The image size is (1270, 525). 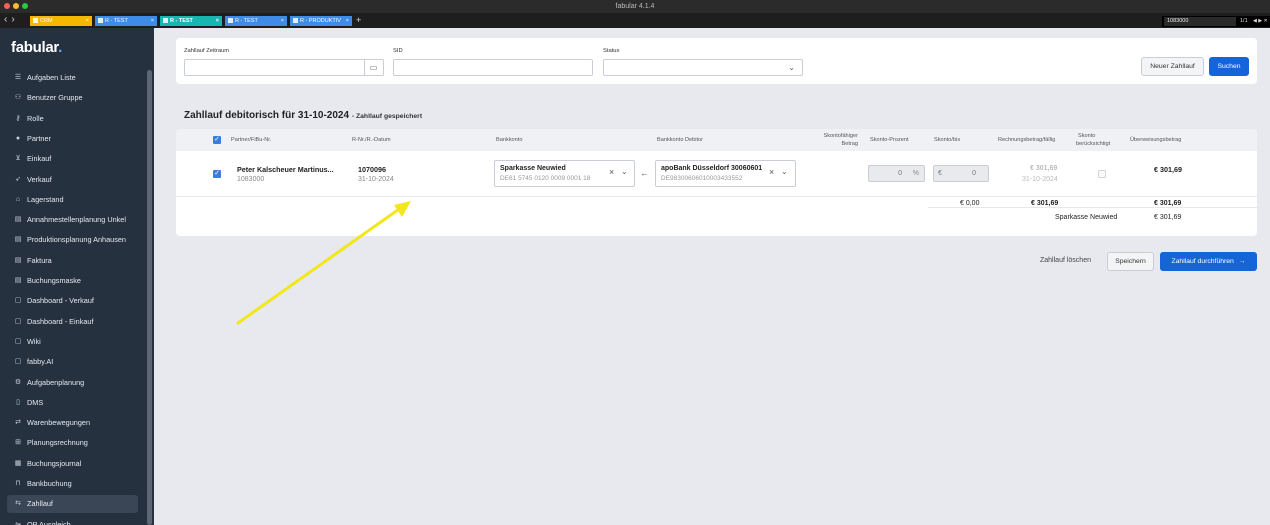 I want to click on sidebar-item-label: Aufgabenplanung, so click(x=56, y=382).